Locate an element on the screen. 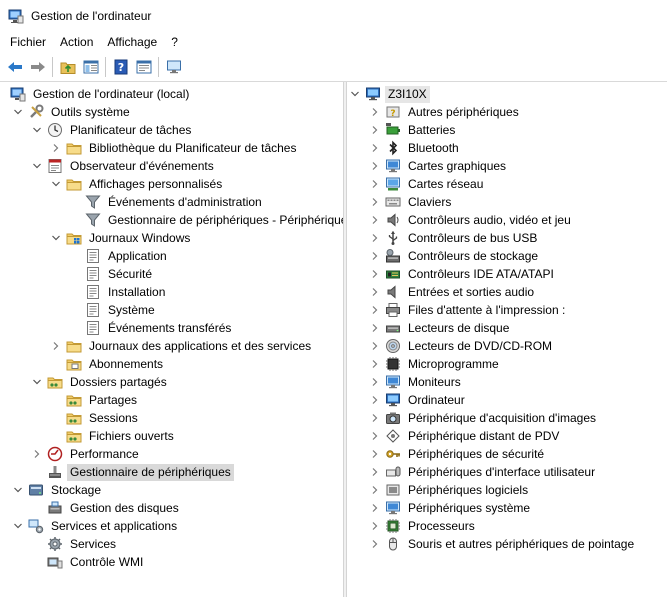 Image resolution: width=667 pixels, height=597 pixels. forward-button is located at coordinates (37, 67).